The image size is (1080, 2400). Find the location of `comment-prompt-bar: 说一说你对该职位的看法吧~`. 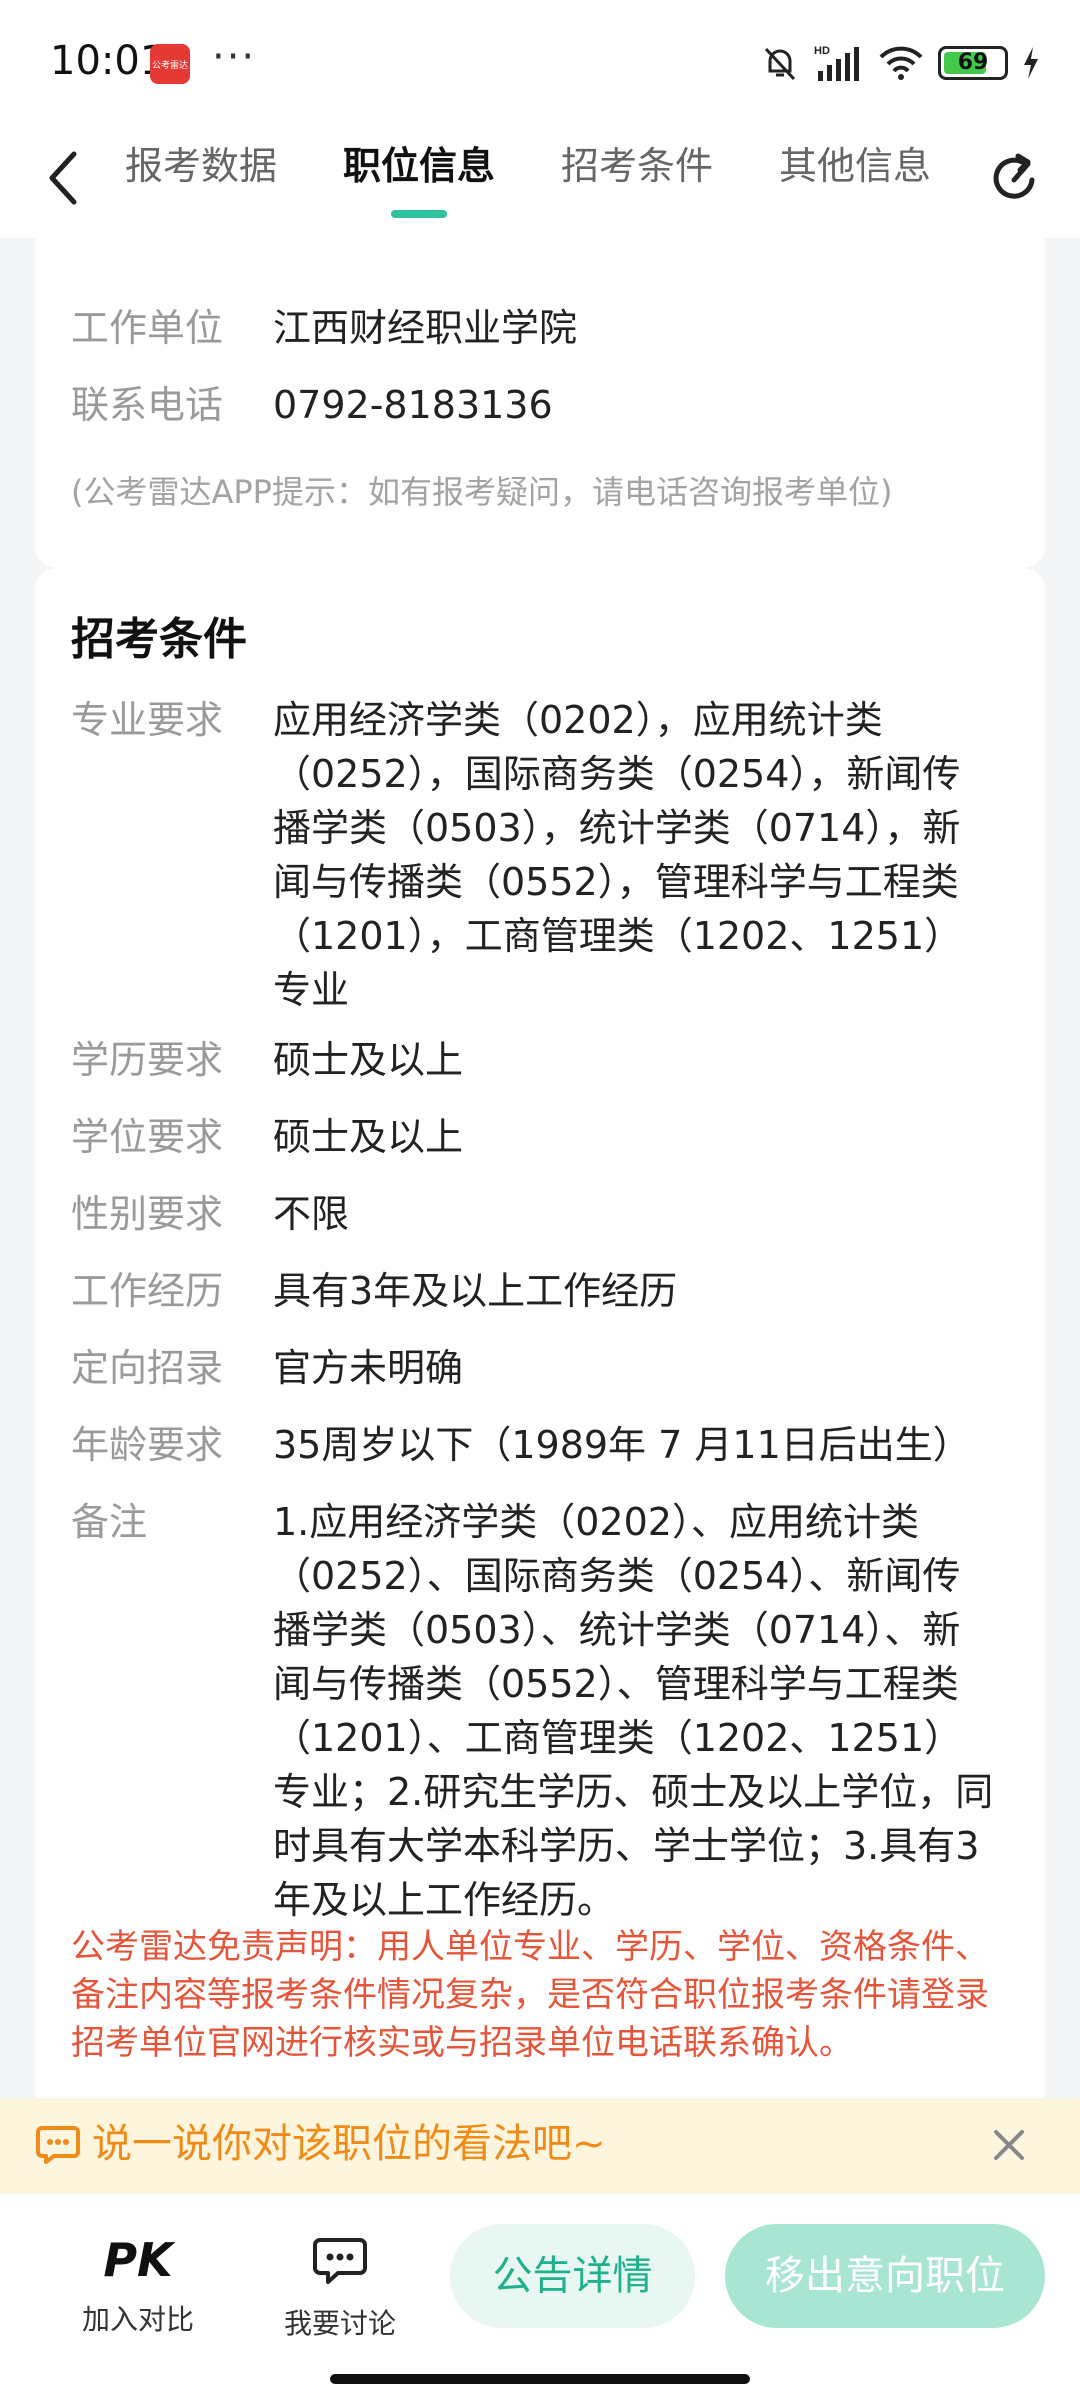

comment-prompt-bar: 说一说你对该职位的看法吧~ is located at coordinates (540, 2146).